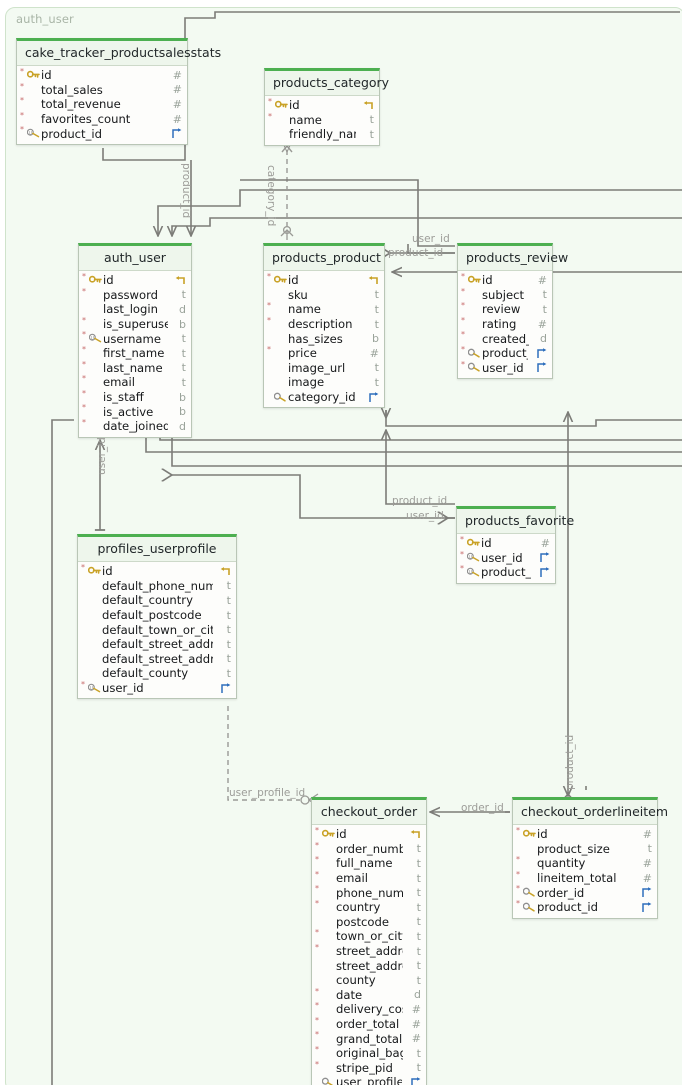  I want to click on table-row: * user_id, so click(505, 368).